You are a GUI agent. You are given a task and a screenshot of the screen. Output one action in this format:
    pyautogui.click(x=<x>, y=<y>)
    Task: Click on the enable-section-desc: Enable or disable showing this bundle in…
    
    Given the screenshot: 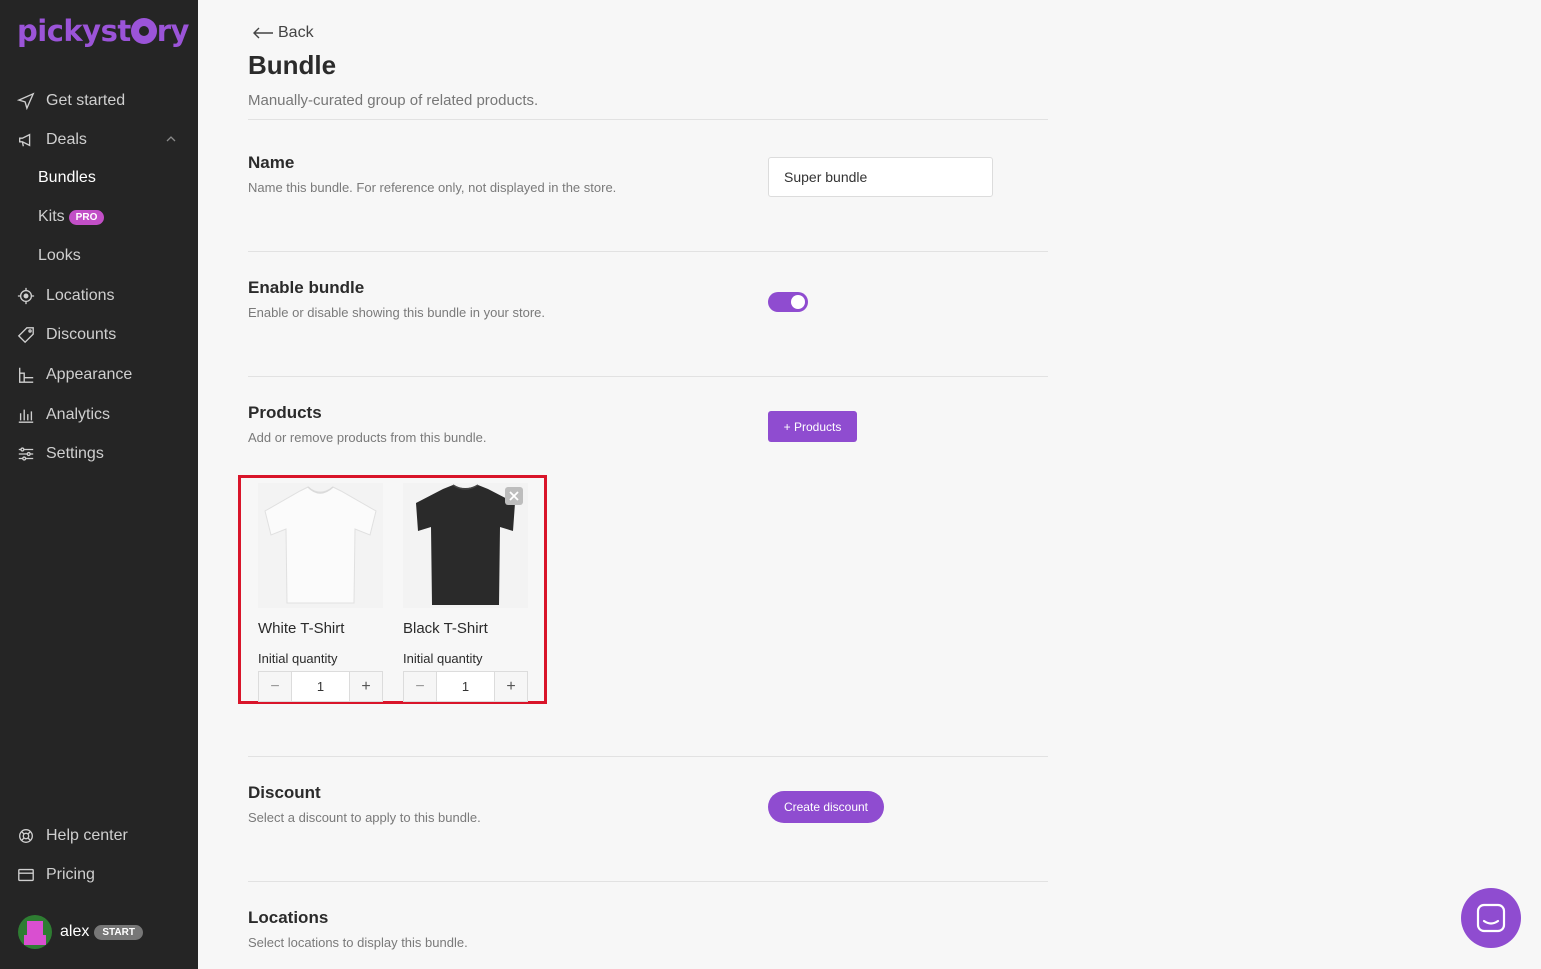 What is the action you would take?
    pyautogui.click(x=397, y=312)
    